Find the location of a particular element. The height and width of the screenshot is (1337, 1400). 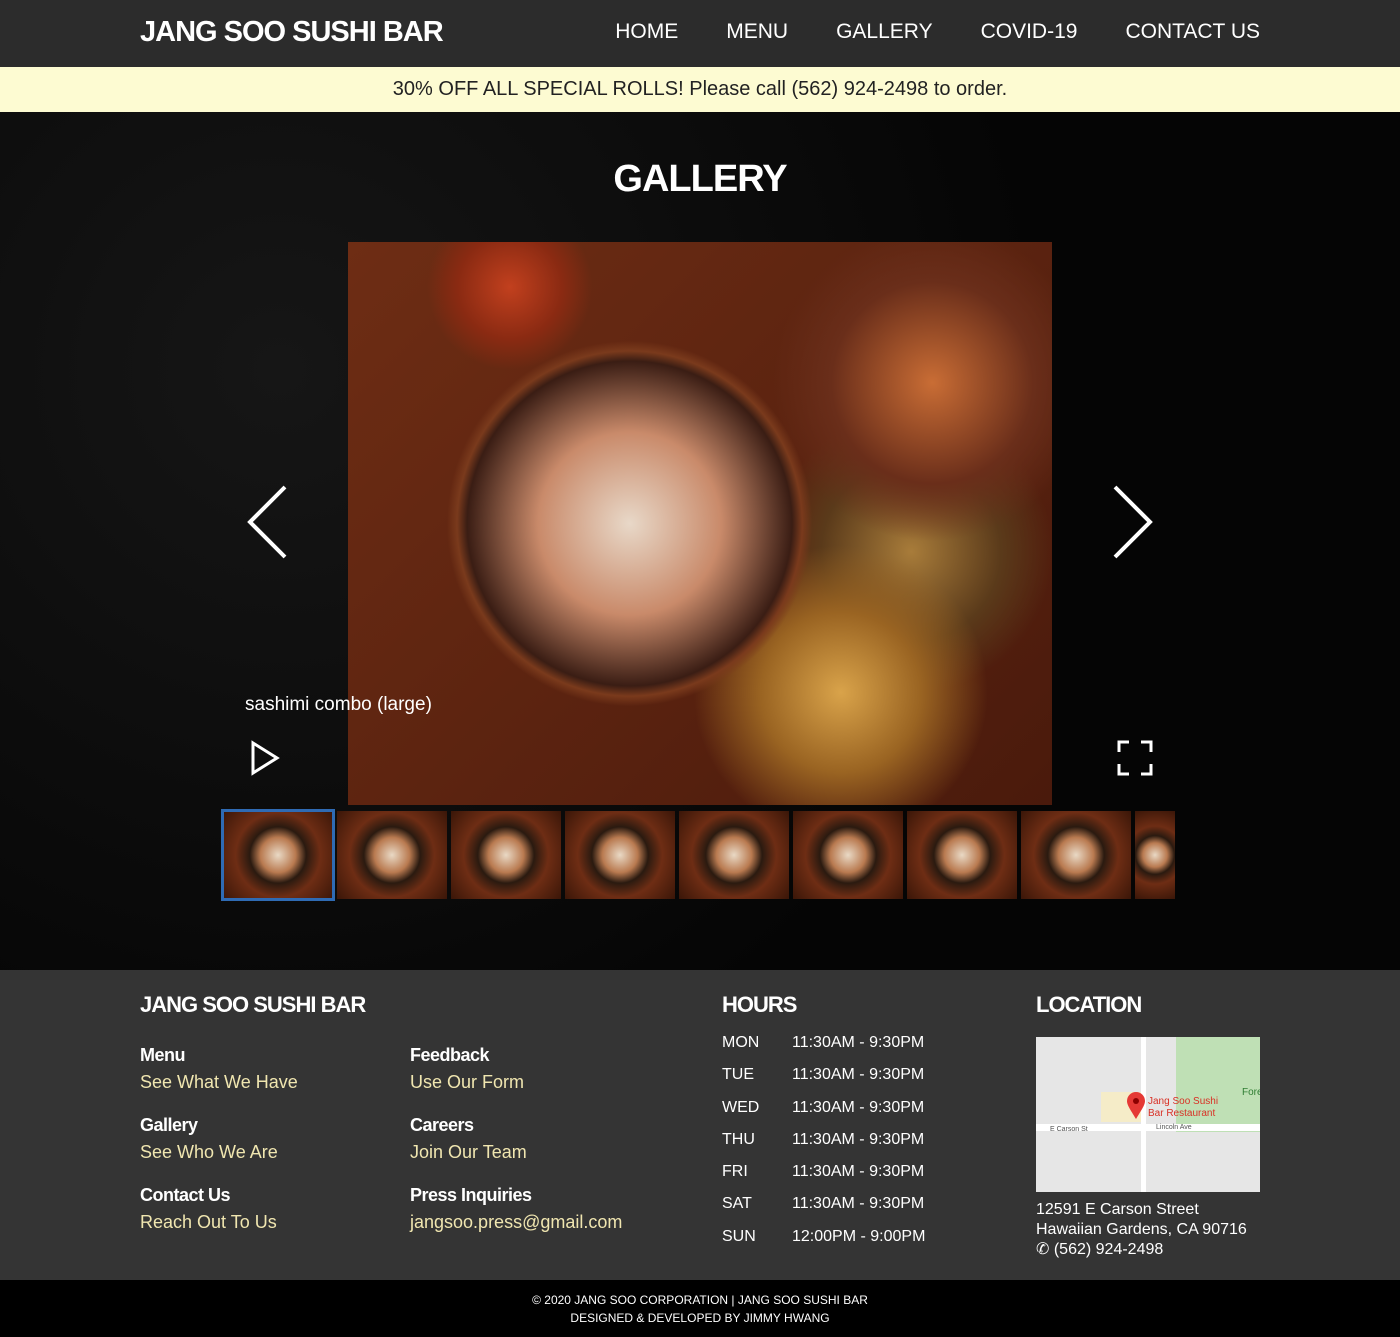

next-arrow-icon is located at coordinates (1132, 522).